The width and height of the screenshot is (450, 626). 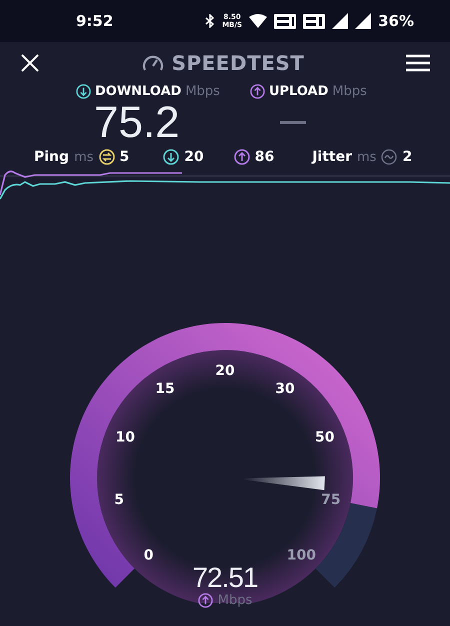 What do you see at coordinates (238, 63) in the screenshot?
I see `app-title: SPEEDTEST` at bounding box center [238, 63].